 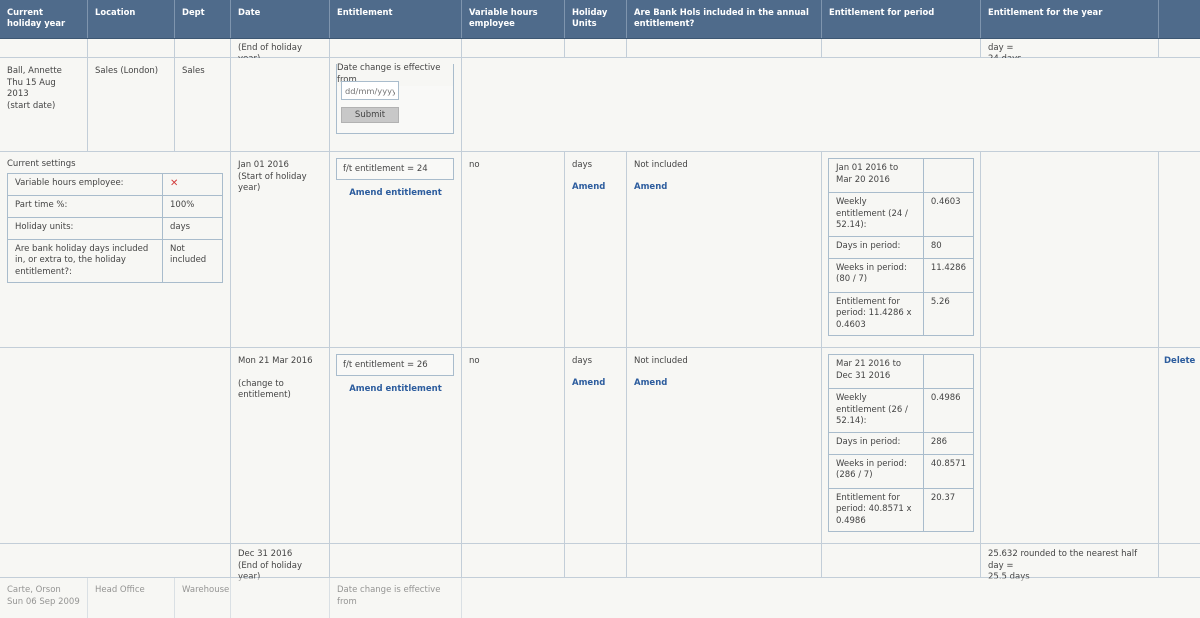 What do you see at coordinates (948, 313) in the screenshot?
I see `calc-value: 5.26` at bounding box center [948, 313].